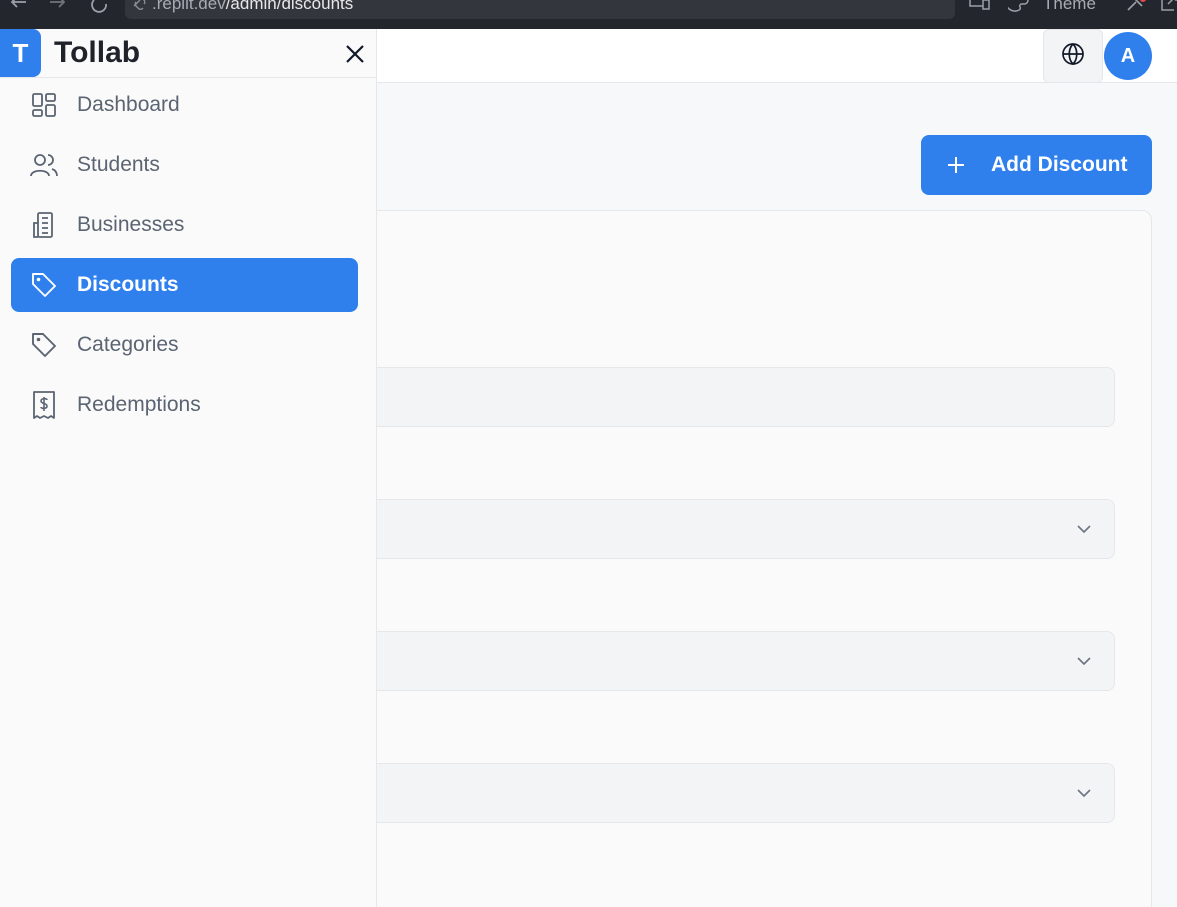  What do you see at coordinates (20, 53) in the screenshot?
I see `logo: T` at bounding box center [20, 53].